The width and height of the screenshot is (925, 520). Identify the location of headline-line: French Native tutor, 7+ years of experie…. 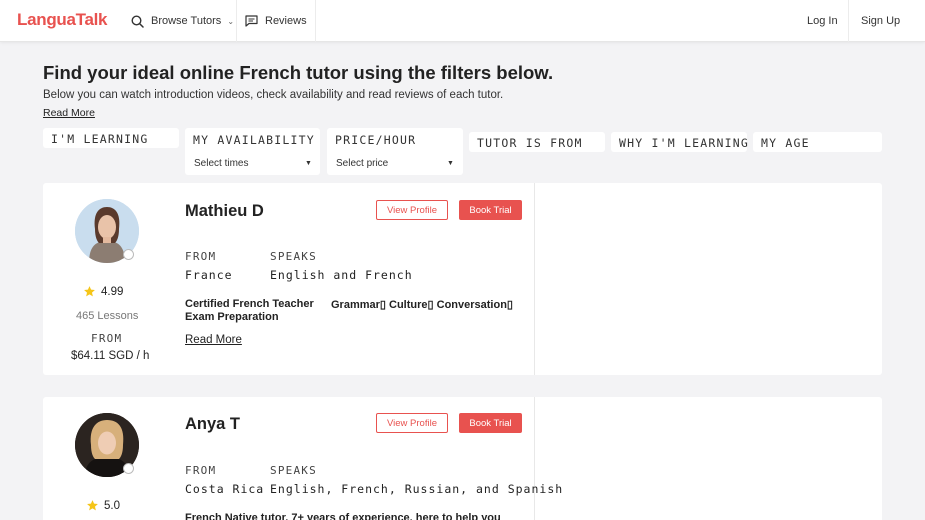
(343, 516).